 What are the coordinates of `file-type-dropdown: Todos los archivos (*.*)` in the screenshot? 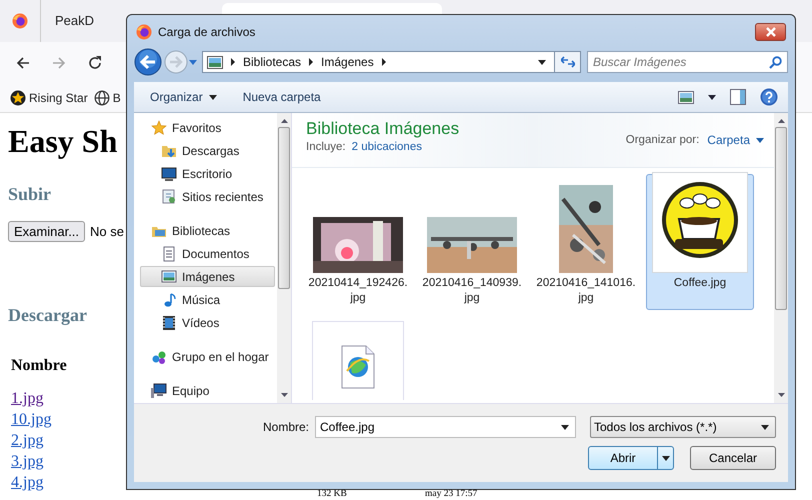 It's located at (683, 427).